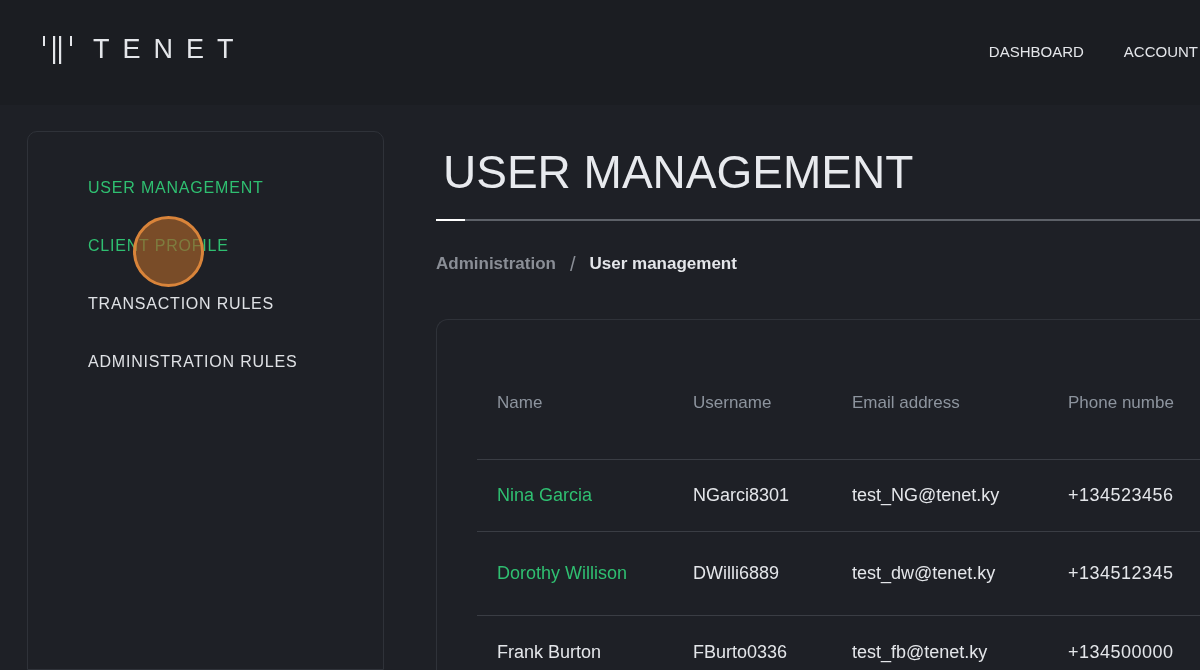 The image size is (1200, 670). What do you see at coordinates (663, 264) in the screenshot?
I see `breadcrumb-link: User management` at bounding box center [663, 264].